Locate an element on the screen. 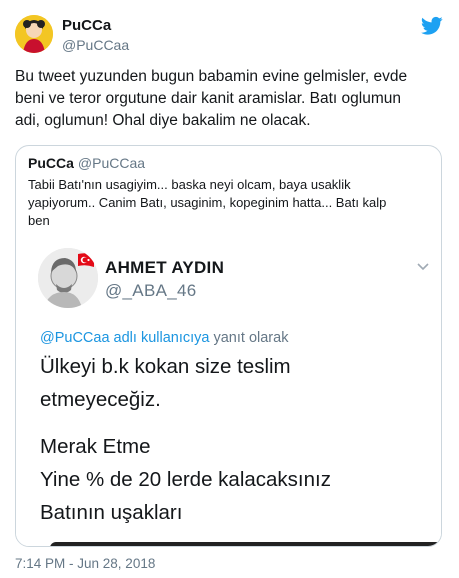  reply-mention-link: @PuCCaa adlı kullanıcıya is located at coordinates (124, 338).